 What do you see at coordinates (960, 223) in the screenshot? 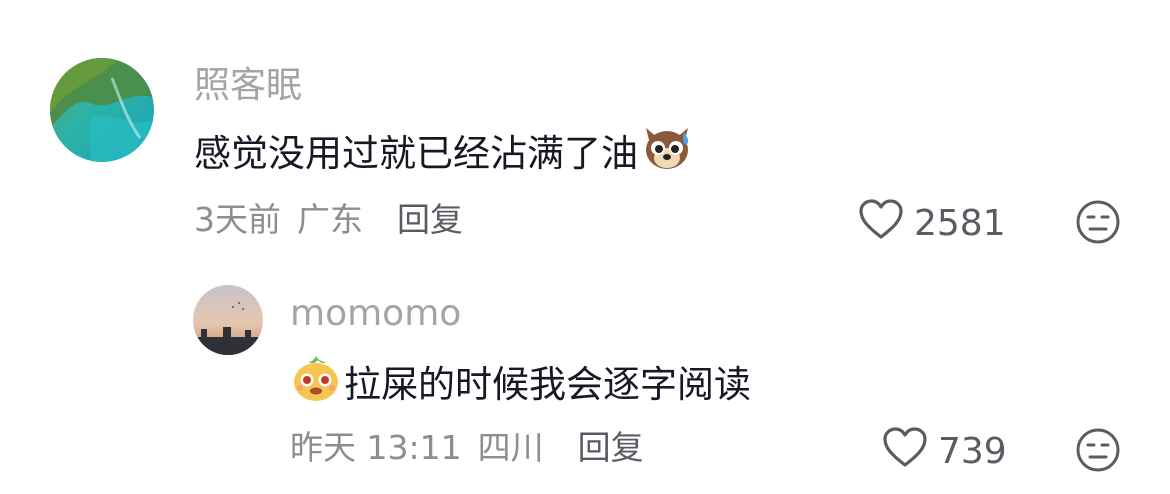
I see `like-count: 2581` at bounding box center [960, 223].